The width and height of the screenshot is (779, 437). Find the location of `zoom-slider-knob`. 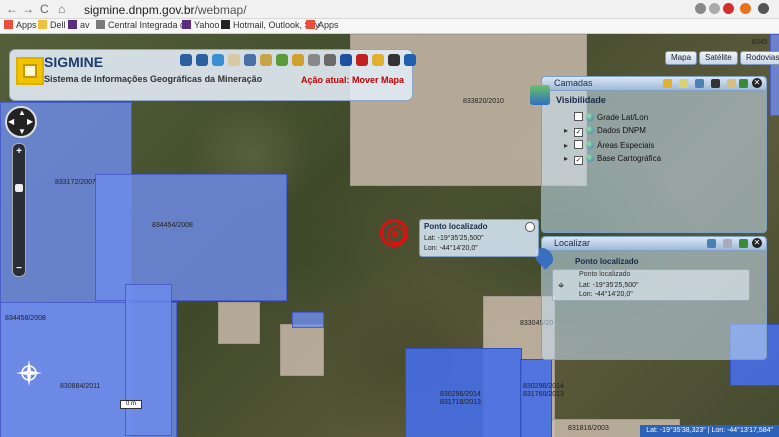

zoom-slider-knob is located at coordinates (19, 188).